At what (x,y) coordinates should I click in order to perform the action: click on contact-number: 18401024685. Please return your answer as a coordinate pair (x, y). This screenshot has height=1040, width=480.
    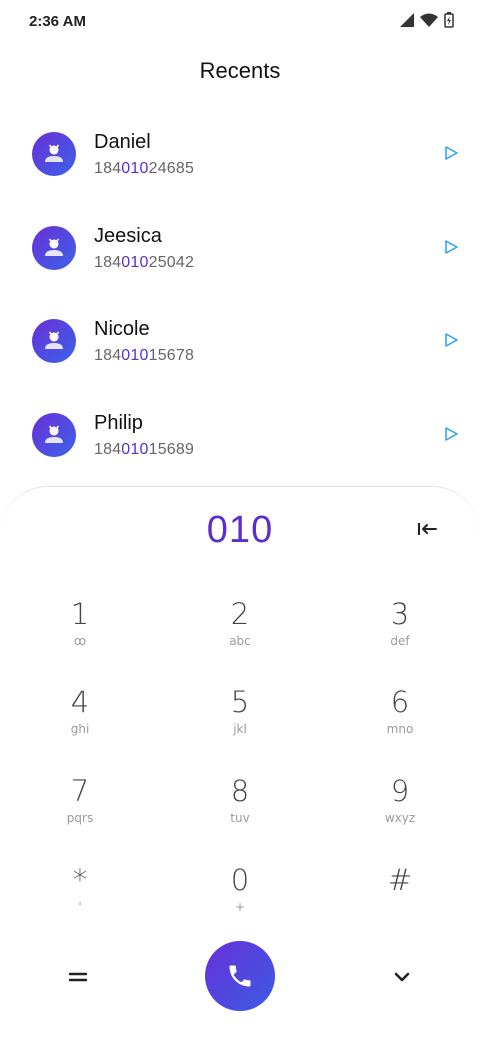
    Looking at the image, I should click on (144, 168).